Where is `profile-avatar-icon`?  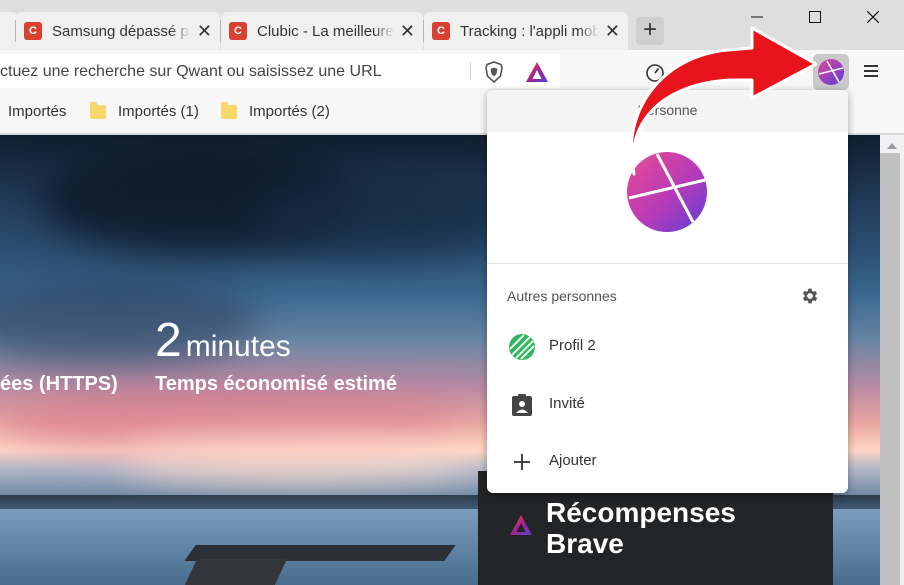 profile-avatar-icon is located at coordinates (831, 72).